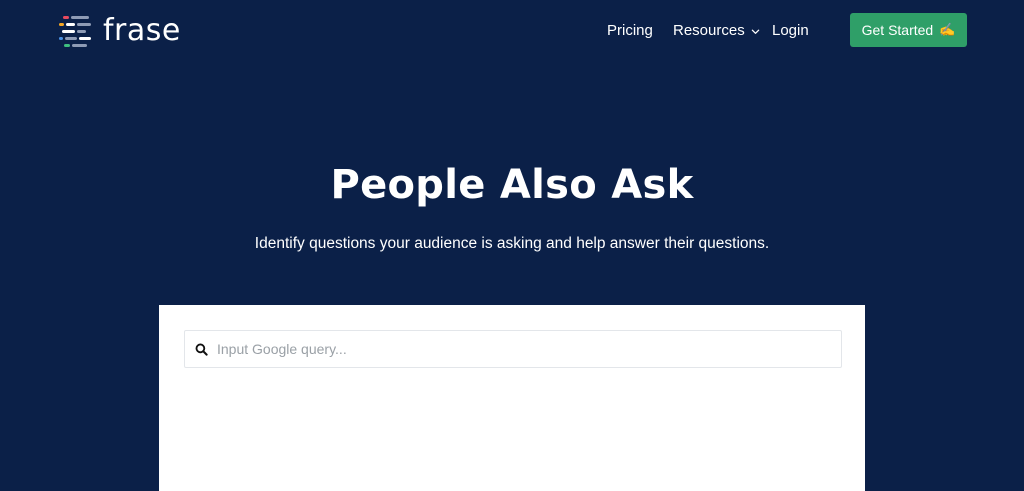 The image size is (1024, 491). I want to click on search-icon, so click(201, 349).